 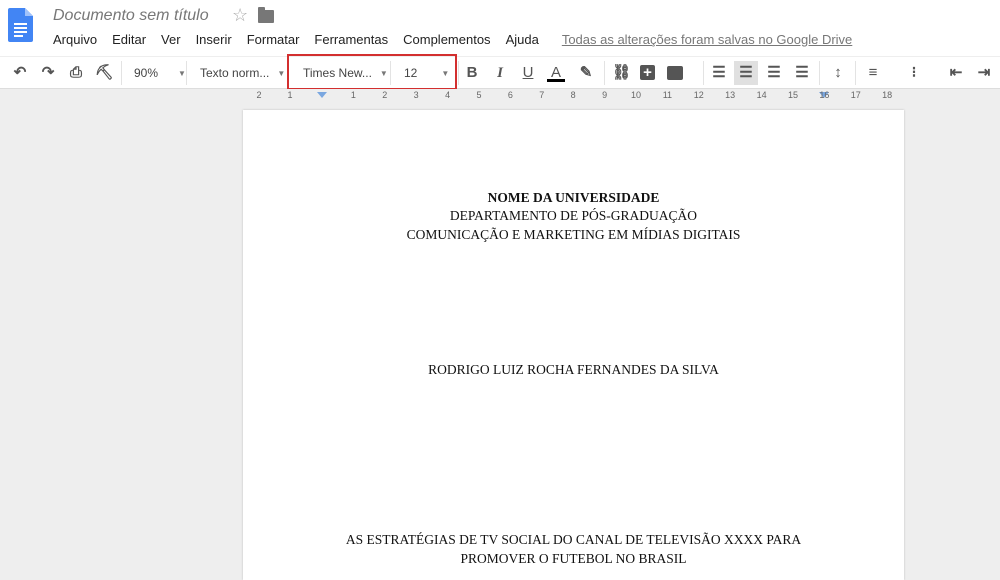 What do you see at coordinates (793, 95) in the screenshot?
I see `ruler-number: 15` at bounding box center [793, 95].